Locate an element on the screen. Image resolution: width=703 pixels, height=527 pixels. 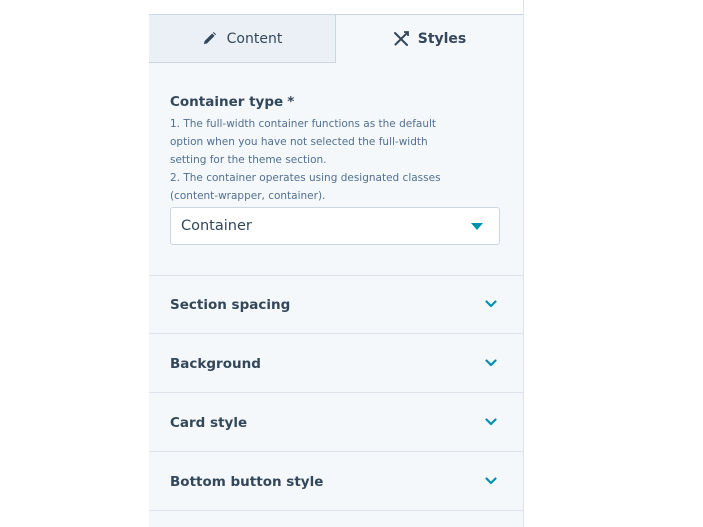
panel-header-strip is located at coordinates (336, 7).